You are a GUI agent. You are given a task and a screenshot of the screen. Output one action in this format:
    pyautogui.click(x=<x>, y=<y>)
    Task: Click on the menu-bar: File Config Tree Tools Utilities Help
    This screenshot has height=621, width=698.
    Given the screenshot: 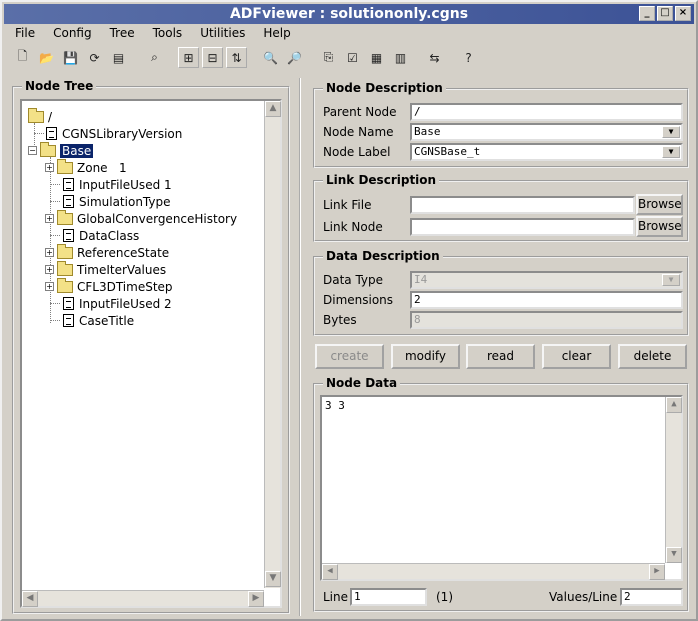 What is the action you would take?
    pyautogui.click(x=153, y=33)
    